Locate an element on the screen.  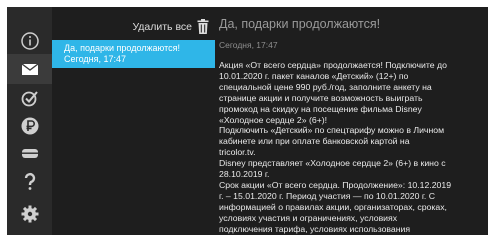
sidebar is located at coordinates (29, 121).